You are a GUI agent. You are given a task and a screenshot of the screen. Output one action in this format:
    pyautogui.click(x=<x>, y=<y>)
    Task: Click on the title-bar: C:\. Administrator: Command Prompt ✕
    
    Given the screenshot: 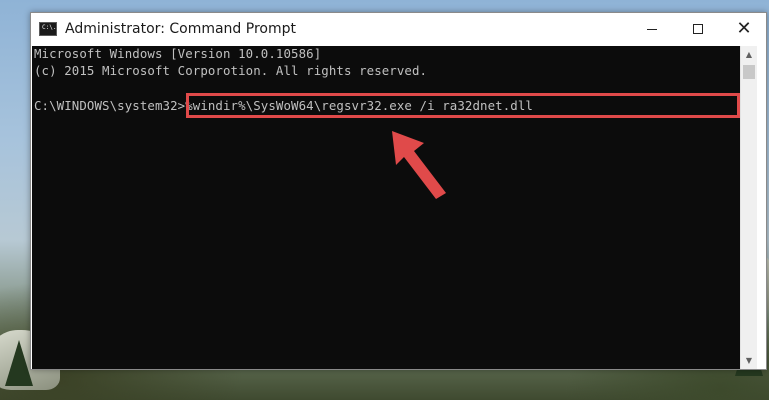 What is the action you would take?
    pyautogui.click(x=398, y=29)
    